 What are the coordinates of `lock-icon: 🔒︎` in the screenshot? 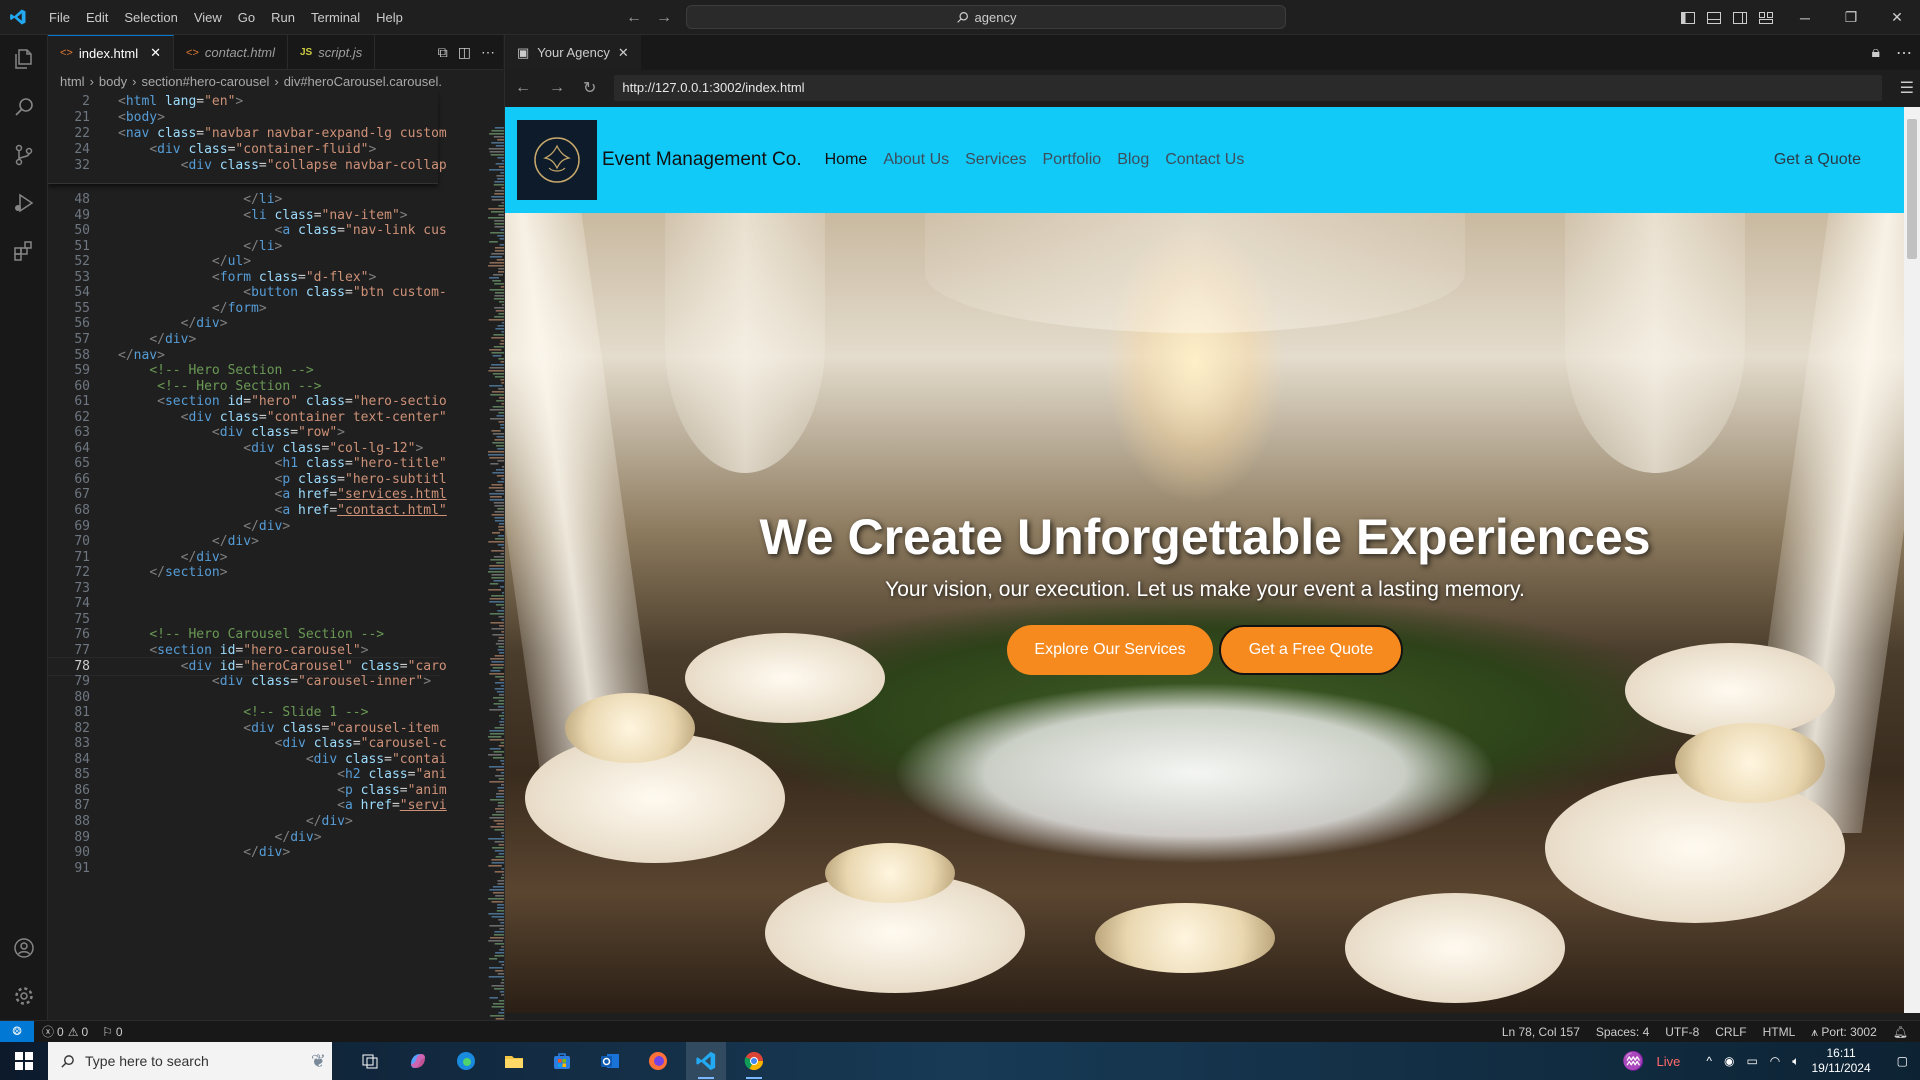 It's located at (1875, 53).